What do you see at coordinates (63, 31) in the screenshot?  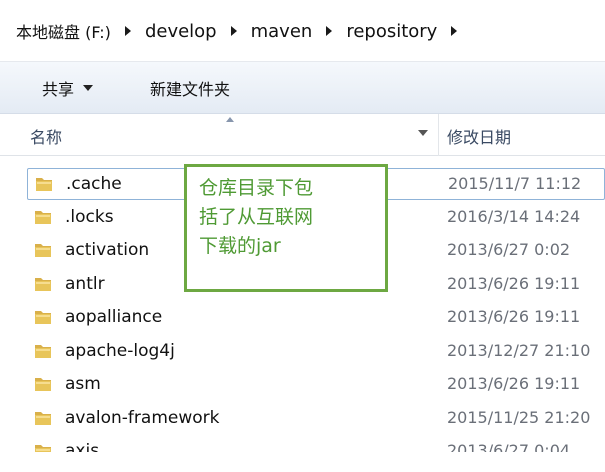 I see `breadcrumb-item-drive: 本地磁盘 (F:)` at bounding box center [63, 31].